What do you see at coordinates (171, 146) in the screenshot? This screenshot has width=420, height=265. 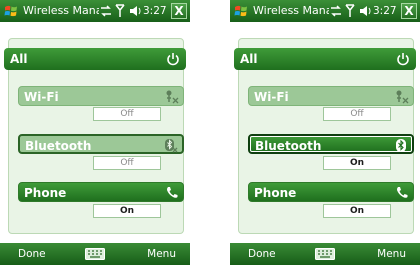 I see `bluetooth-disabled-icon` at bounding box center [171, 146].